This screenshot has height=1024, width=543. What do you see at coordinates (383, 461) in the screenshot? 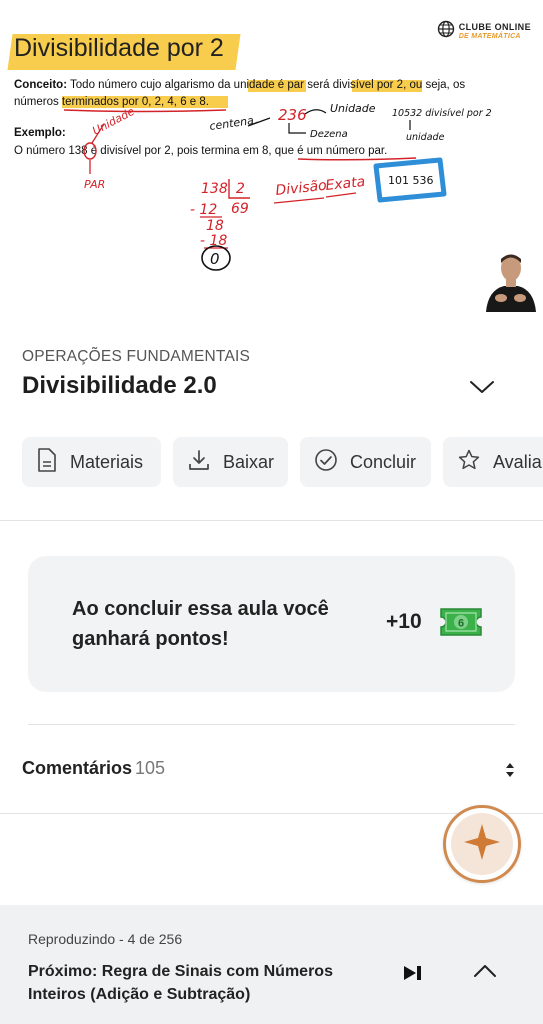
I see `complete-label: Concluir` at bounding box center [383, 461].